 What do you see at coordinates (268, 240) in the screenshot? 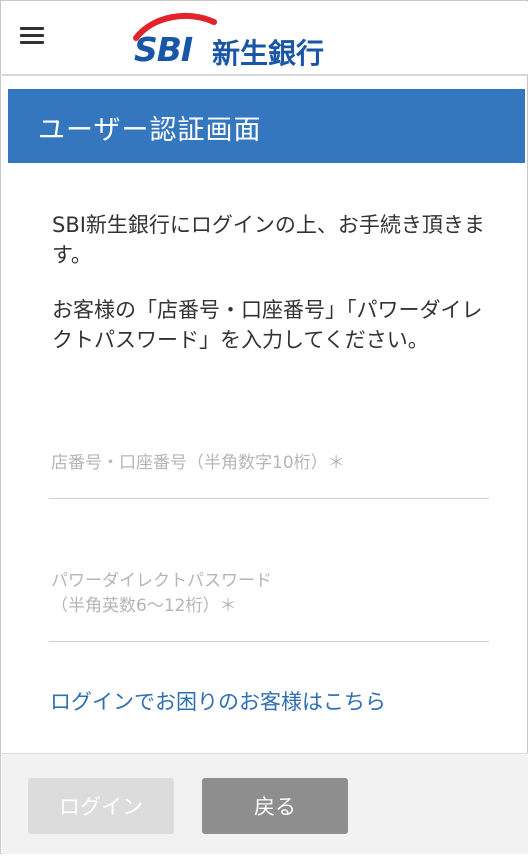
I see `intro-text-login: SBI新生銀行にログインの上、お手続き頂きます。` at bounding box center [268, 240].